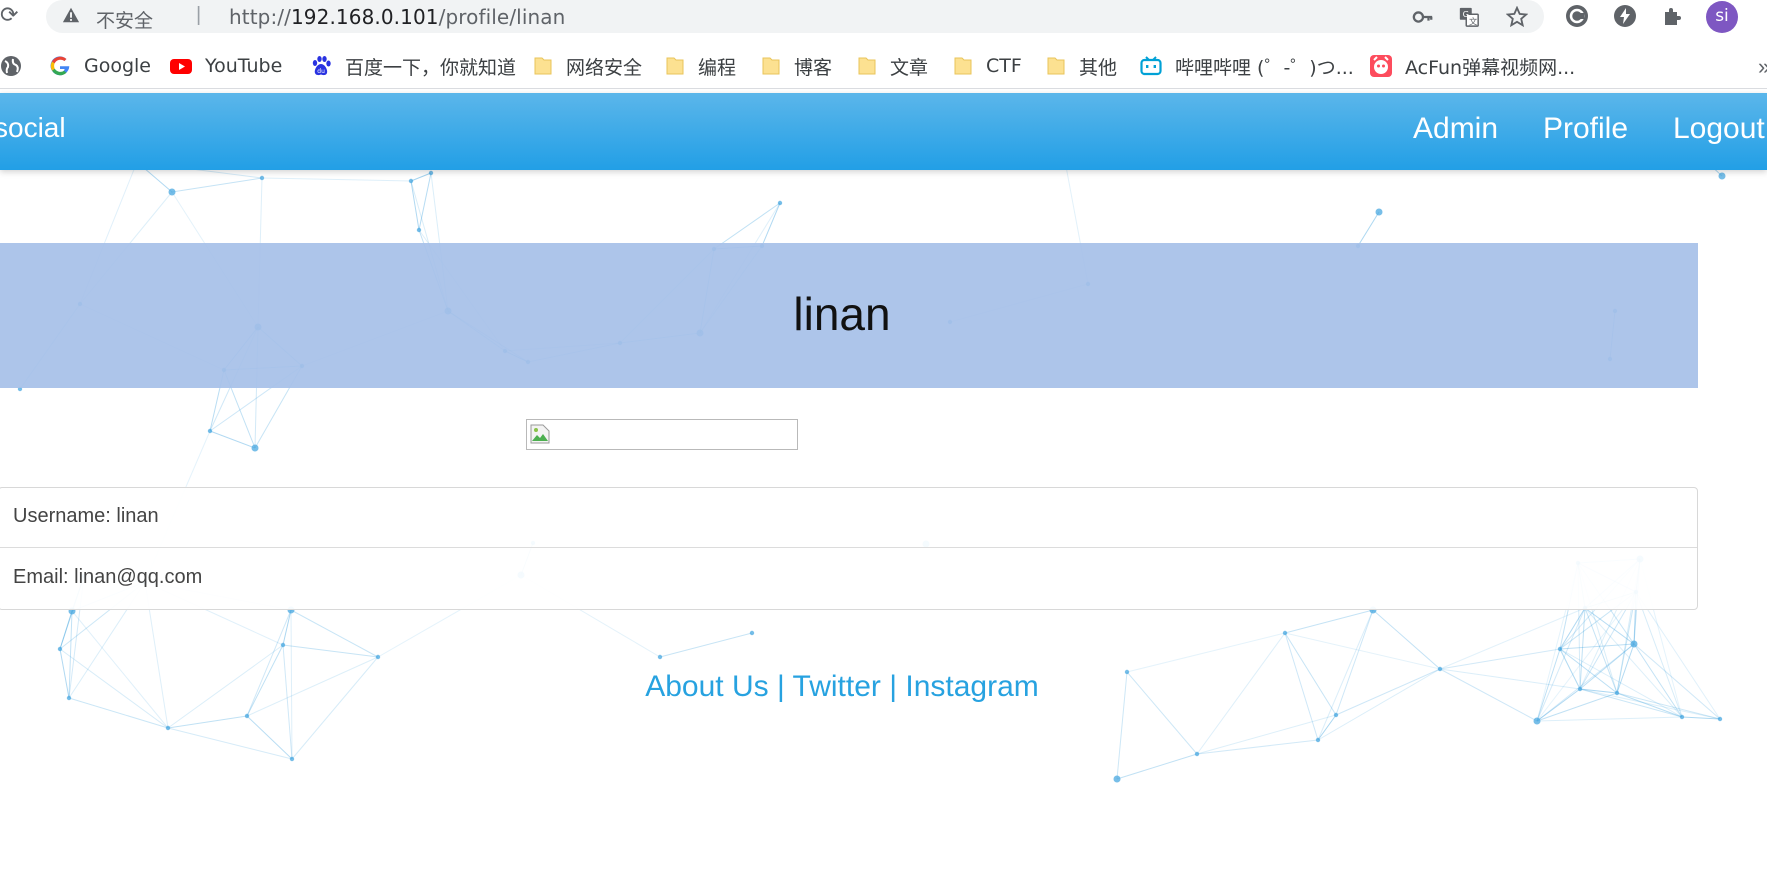  I want to click on warning-icon, so click(71, 15).